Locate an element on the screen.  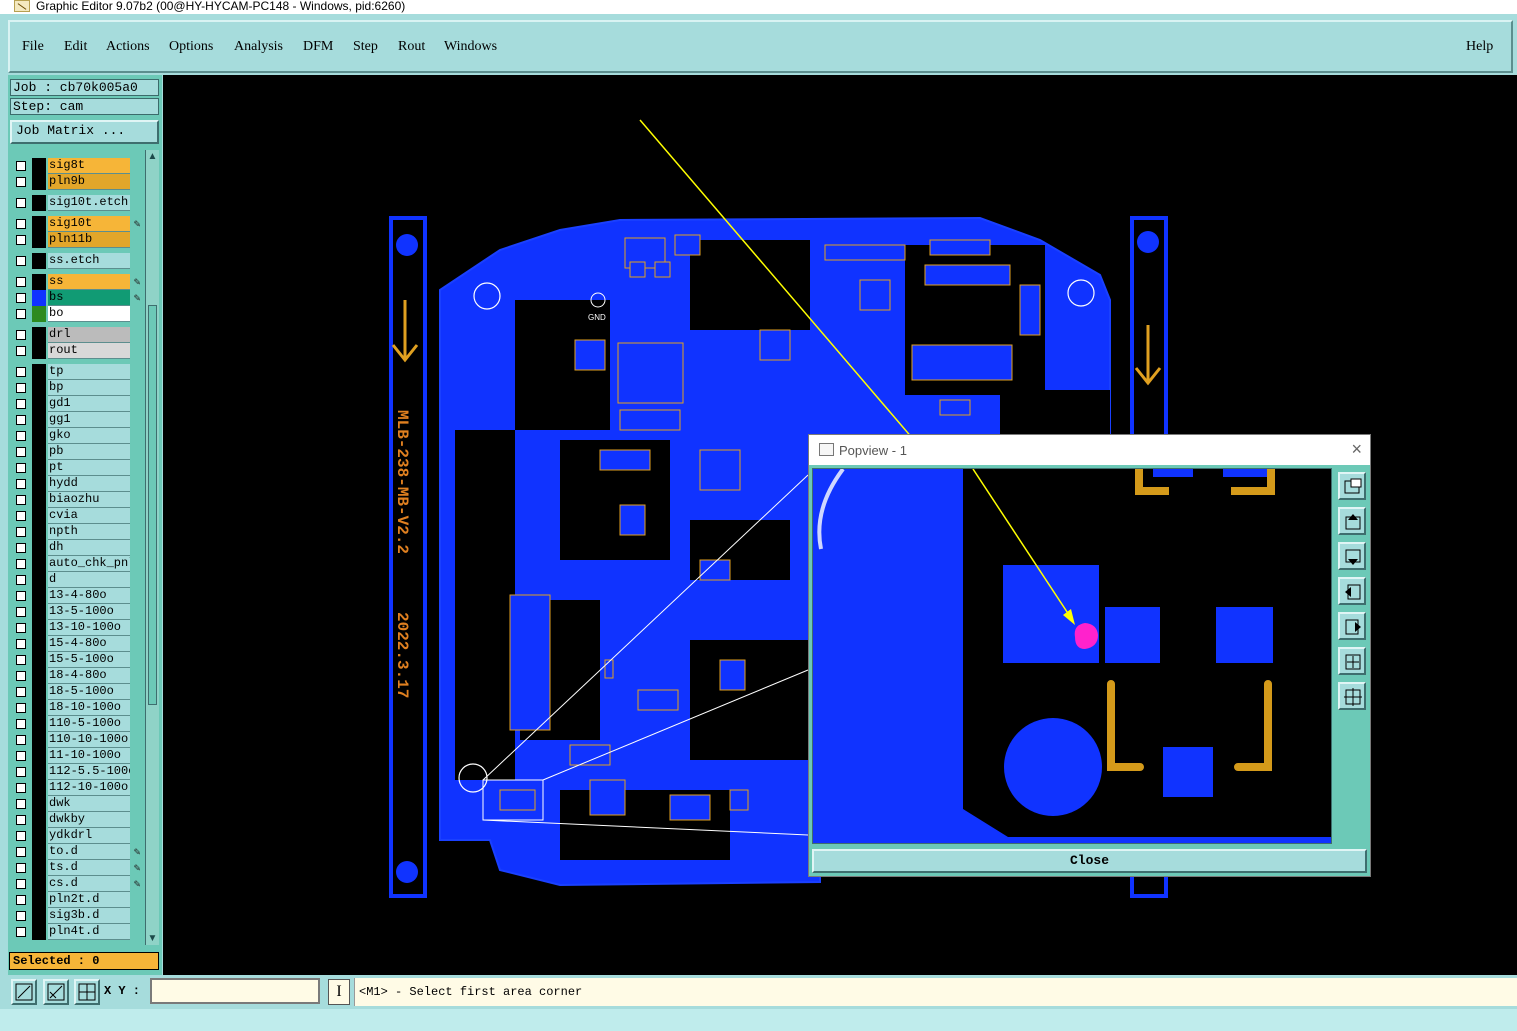
pan-down-icon is located at coordinates (1352, 556).